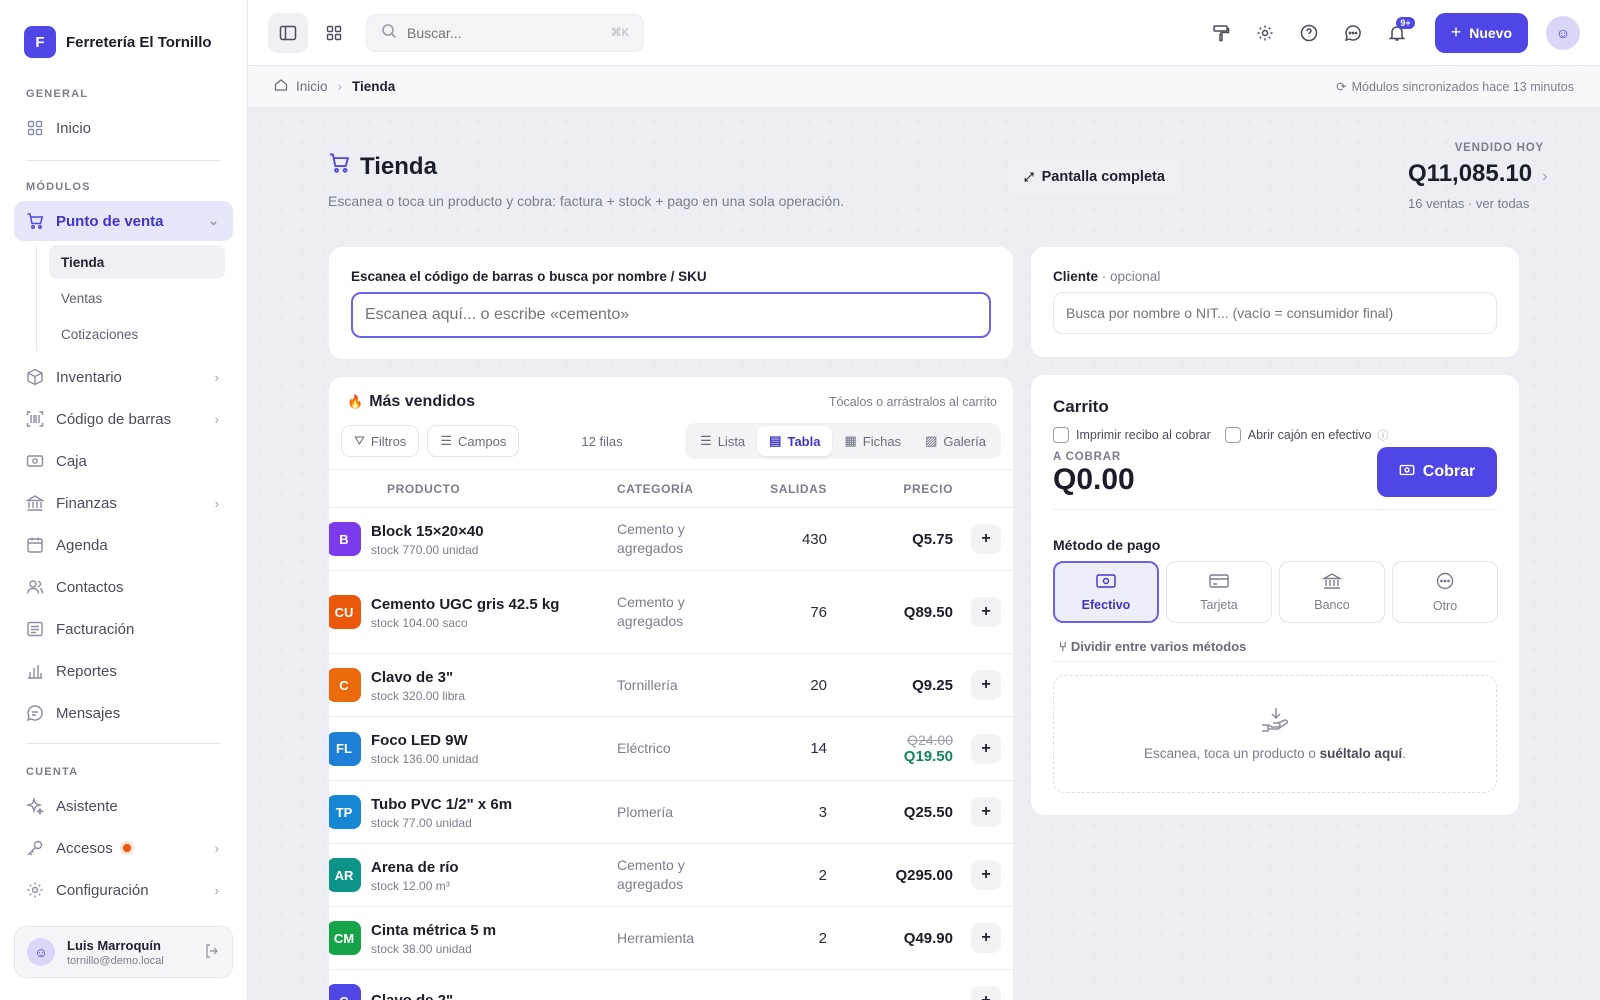  Describe the element at coordinates (872, 441) in the screenshot. I see `view-tab-fichas: ▦ Fichas` at that location.